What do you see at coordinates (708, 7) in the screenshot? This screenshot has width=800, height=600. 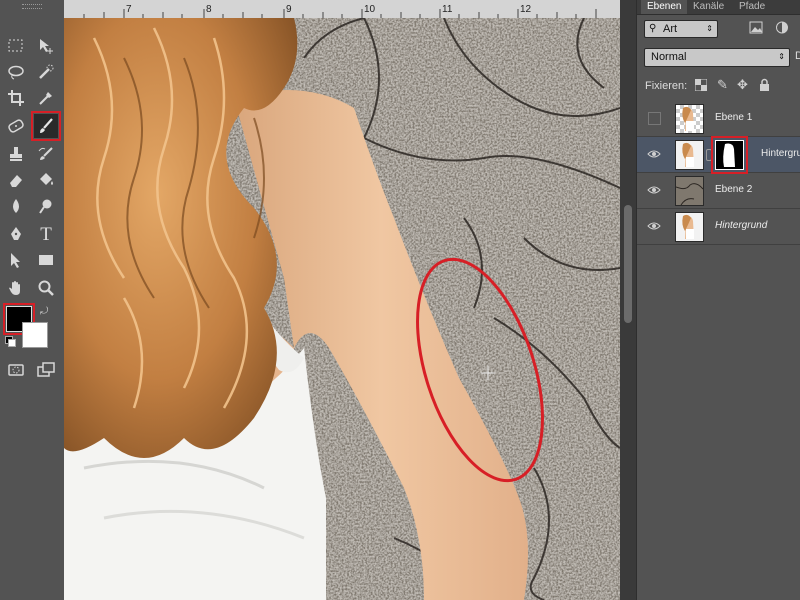 I see `tab-kanaele: Kanäle` at bounding box center [708, 7].